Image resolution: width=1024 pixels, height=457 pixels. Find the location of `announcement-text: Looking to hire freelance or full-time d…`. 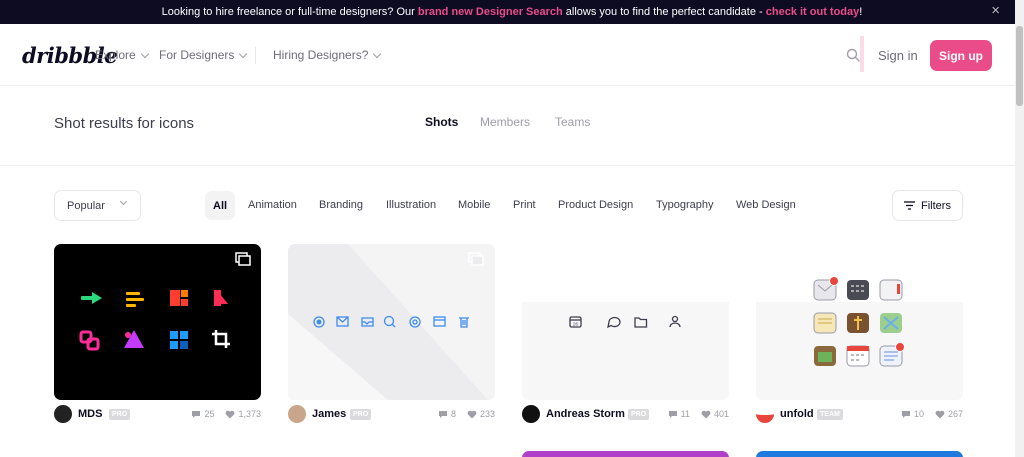

announcement-text: Looking to hire freelance or full-time d… is located at coordinates (289, 12).